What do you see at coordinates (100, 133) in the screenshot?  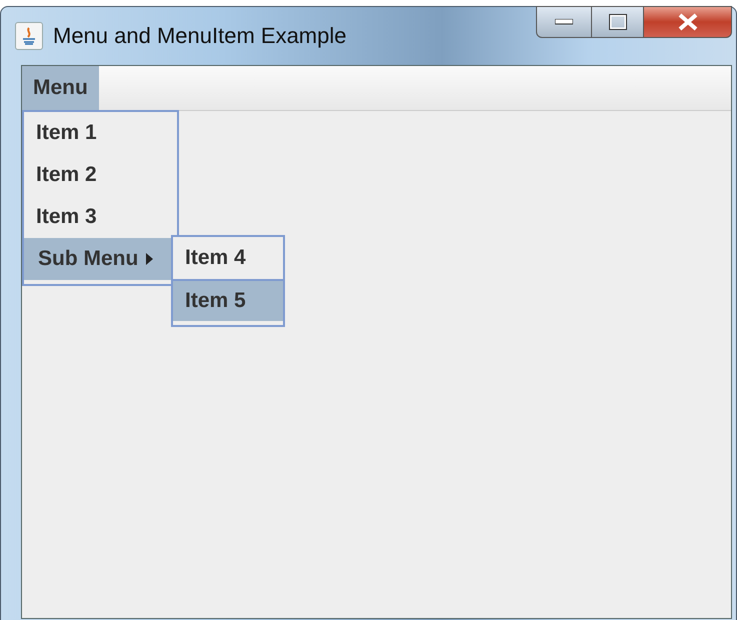 I see `menu-item: Item 1` at bounding box center [100, 133].